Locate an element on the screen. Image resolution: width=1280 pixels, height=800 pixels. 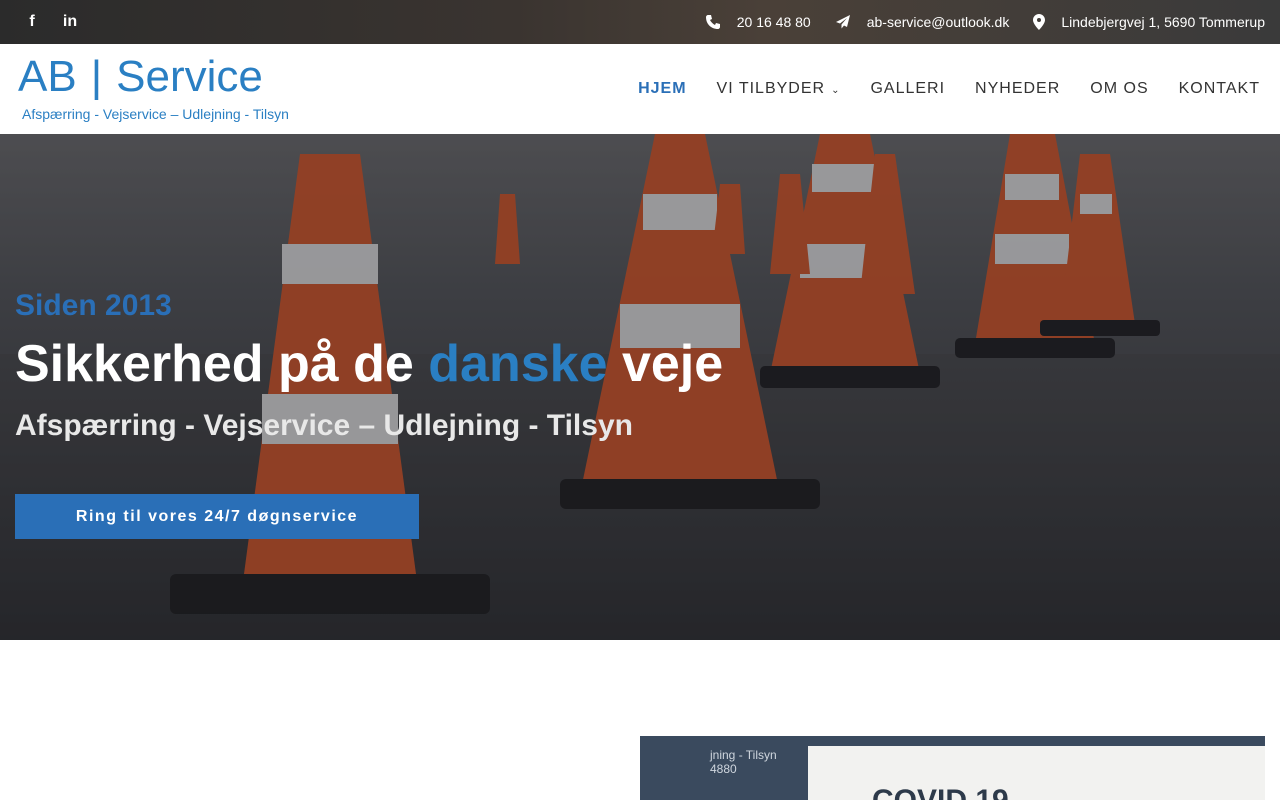
nav-item-vi-tilbyder: VI TILBYDER ⌄ is located at coordinates (779, 89).